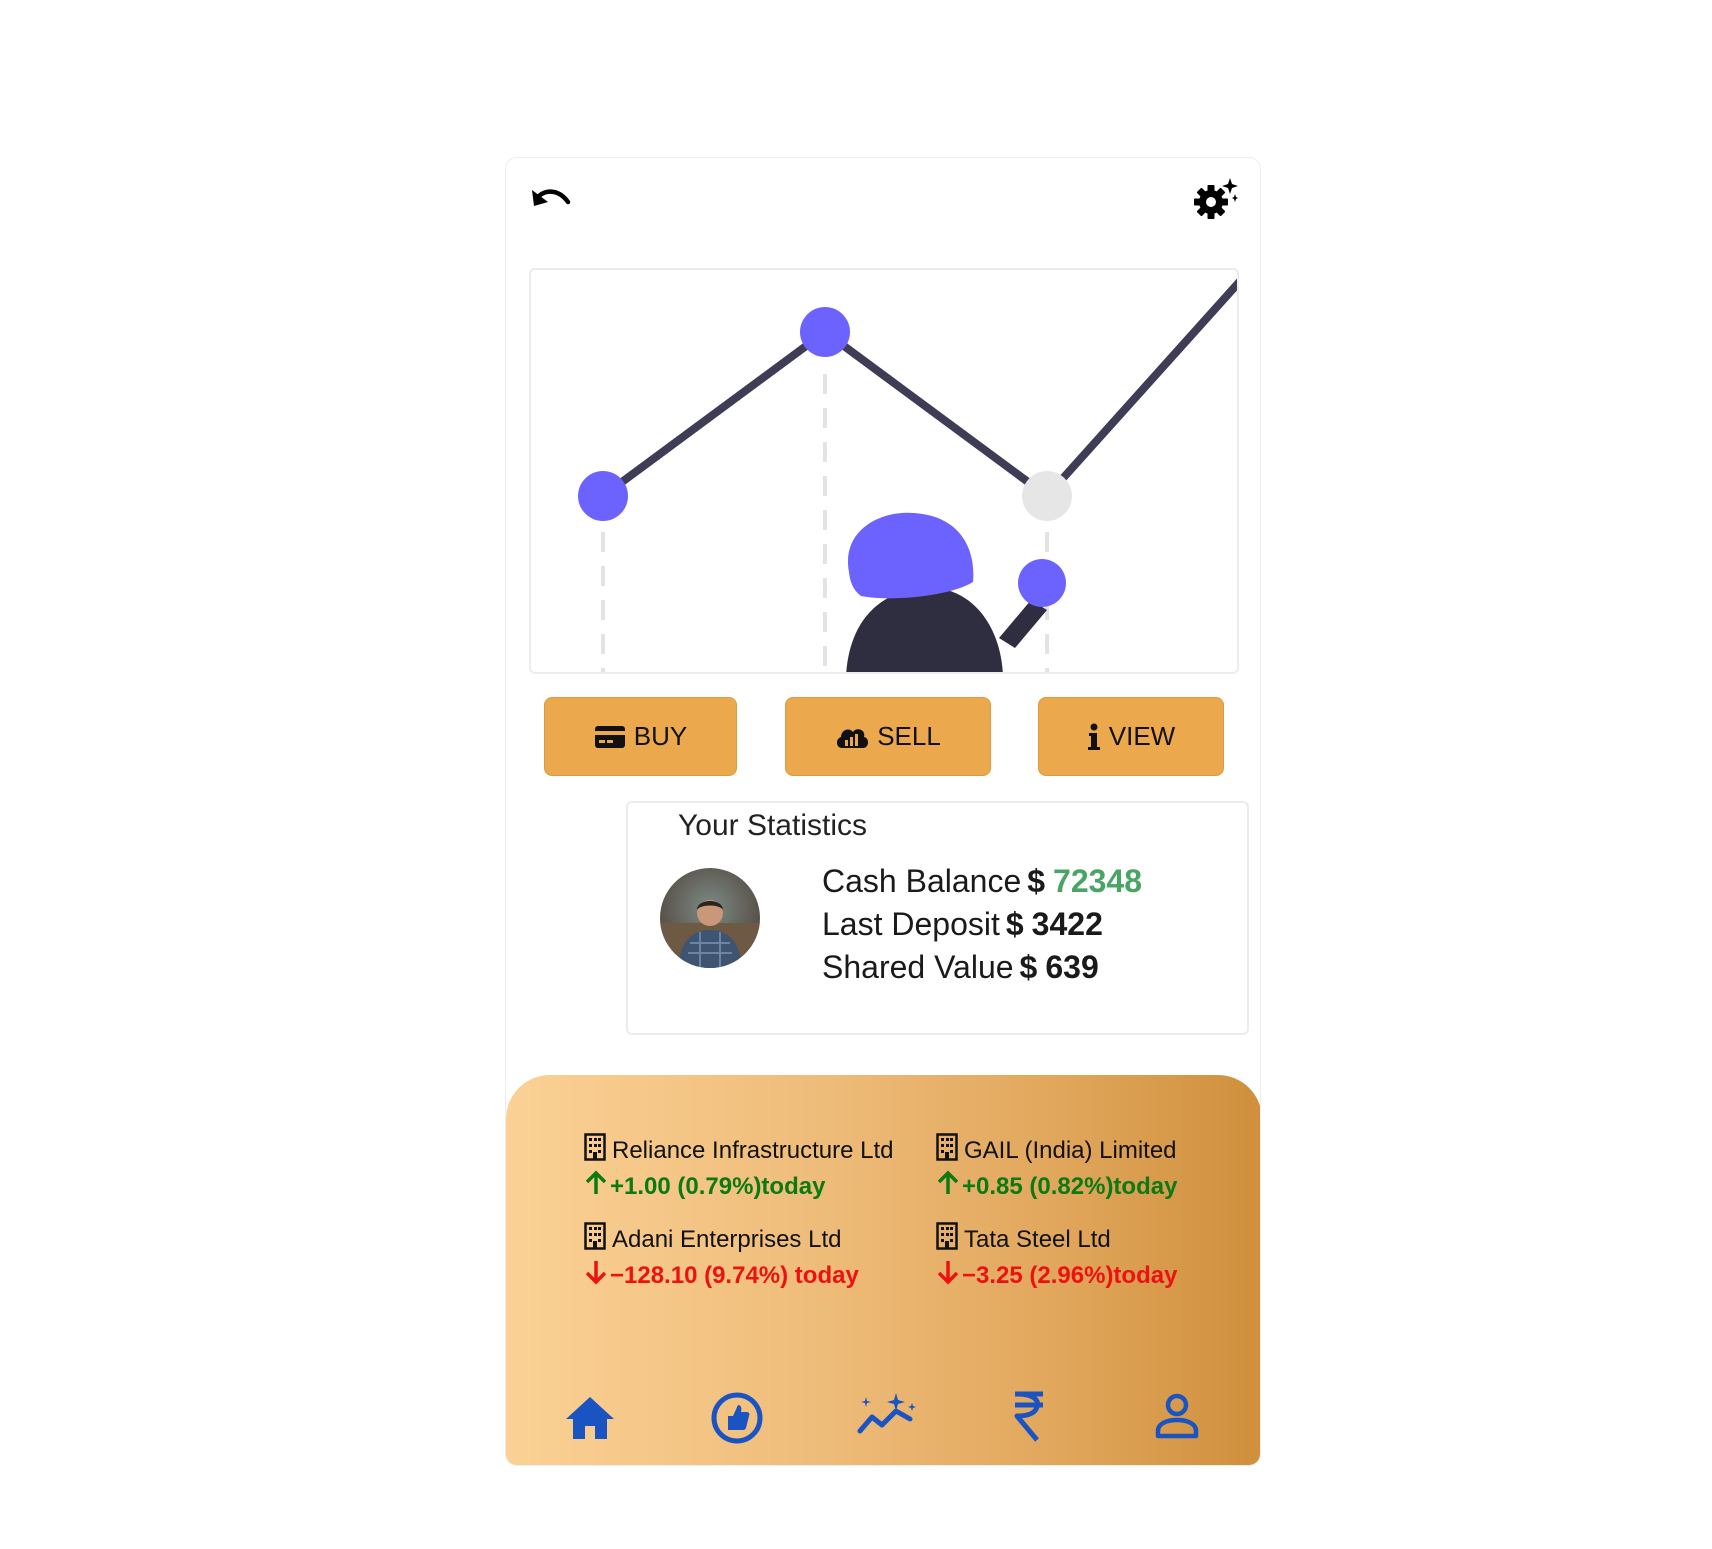  Describe the element at coordinates (551, 200) in the screenshot. I see `undo-icon` at that location.